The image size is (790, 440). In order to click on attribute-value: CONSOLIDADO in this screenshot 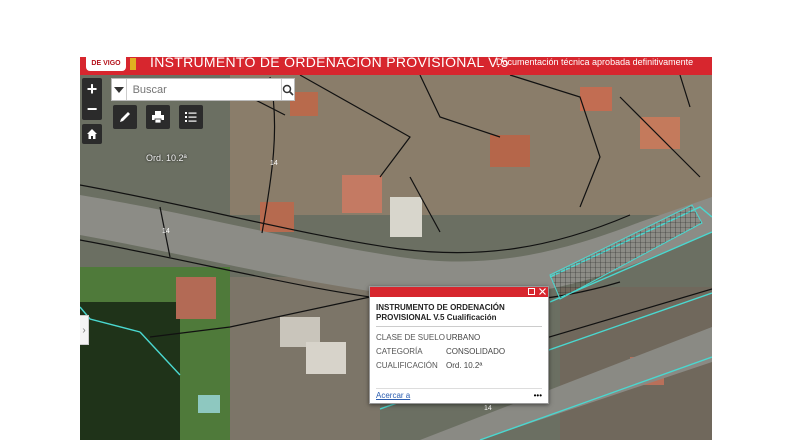, I will do `click(476, 351)`.